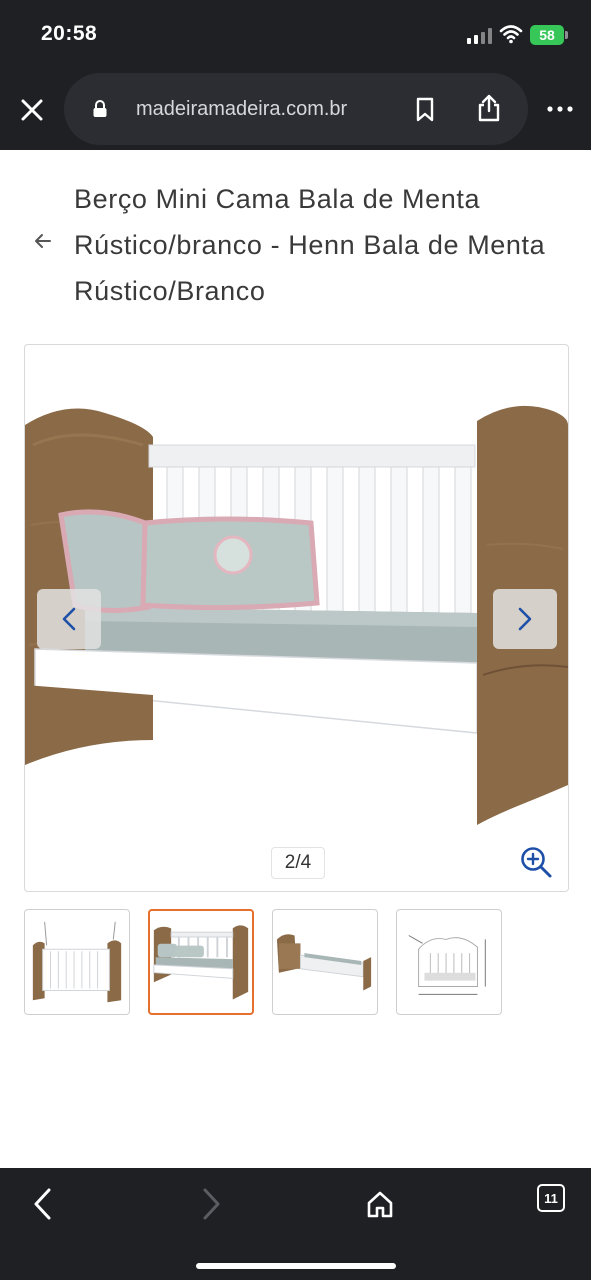  Describe the element at coordinates (261, 109) in the screenshot. I see `url-text: madeiramadeira.com.br` at that location.